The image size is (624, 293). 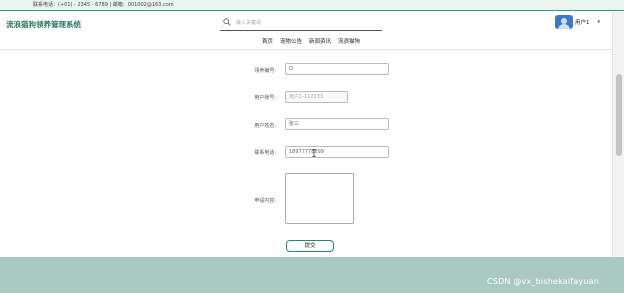 I want to click on page-scrollbar, so click(x=618, y=134).